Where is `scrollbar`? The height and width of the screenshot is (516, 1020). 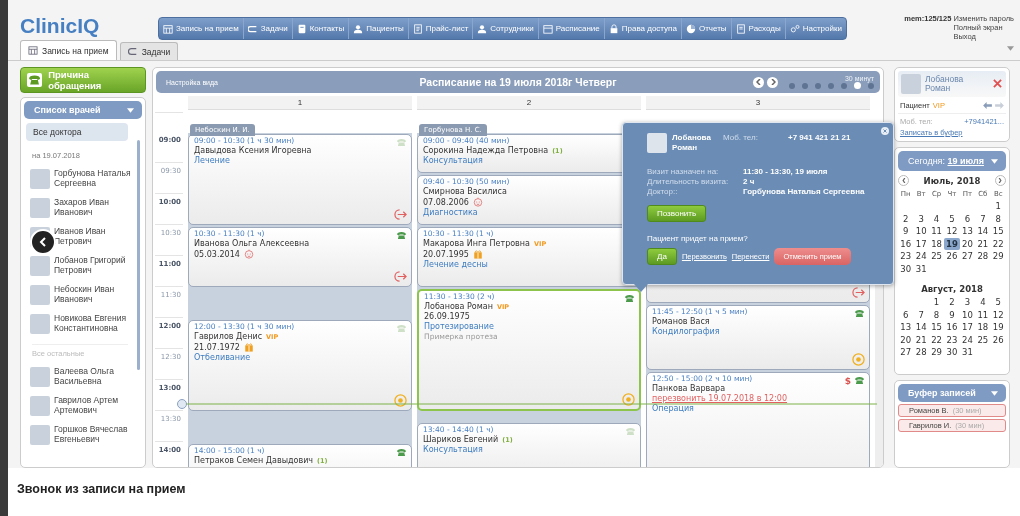
scrollbar is located at coordinates (138, 255).